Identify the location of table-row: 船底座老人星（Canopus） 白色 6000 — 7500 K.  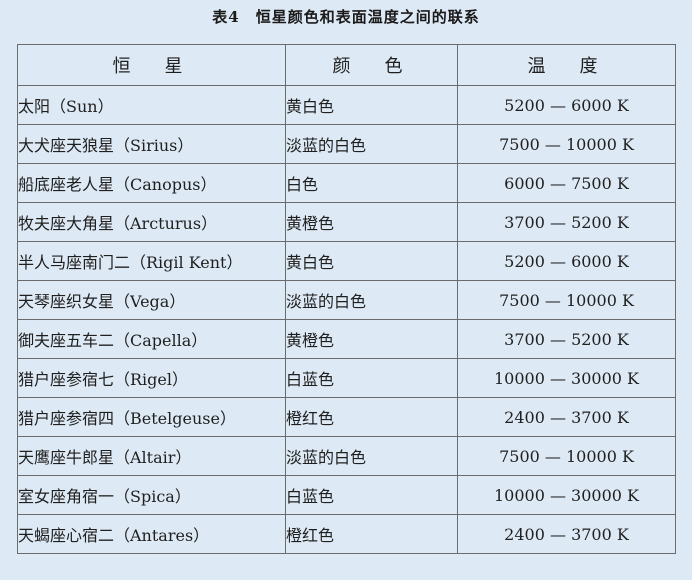
(346, 183).